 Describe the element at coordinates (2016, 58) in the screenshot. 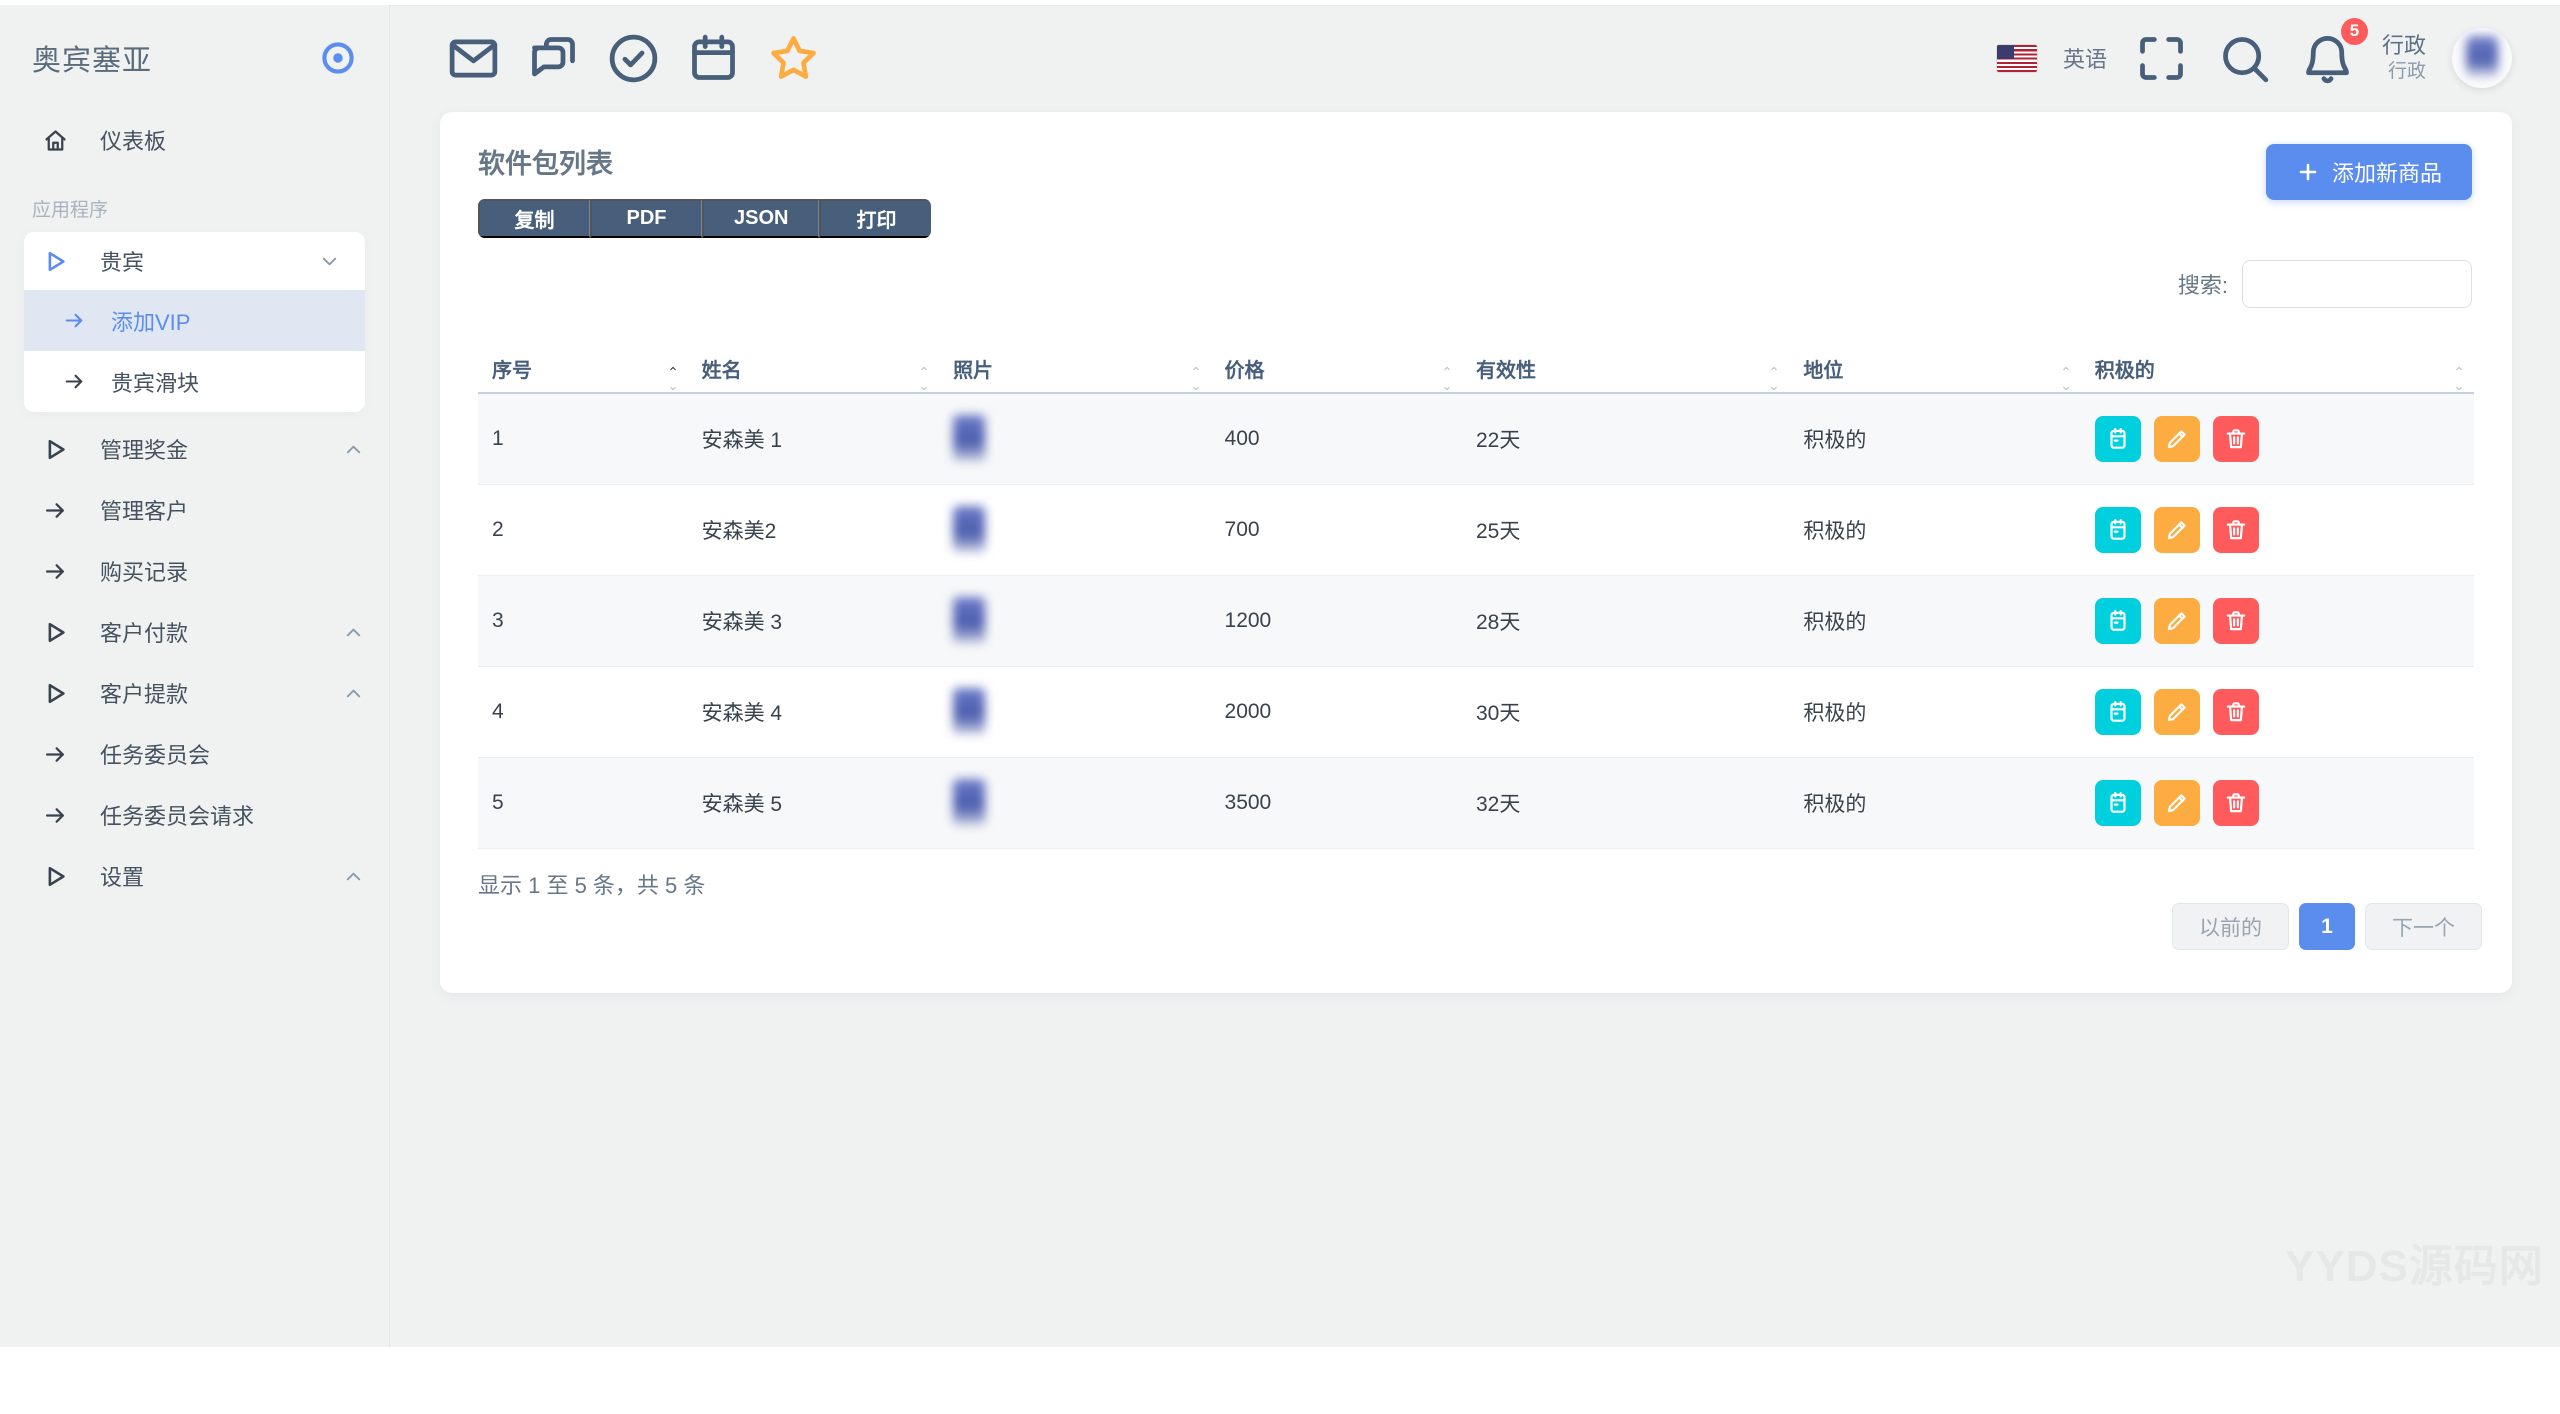

I see `us-flag-icon` at that location.